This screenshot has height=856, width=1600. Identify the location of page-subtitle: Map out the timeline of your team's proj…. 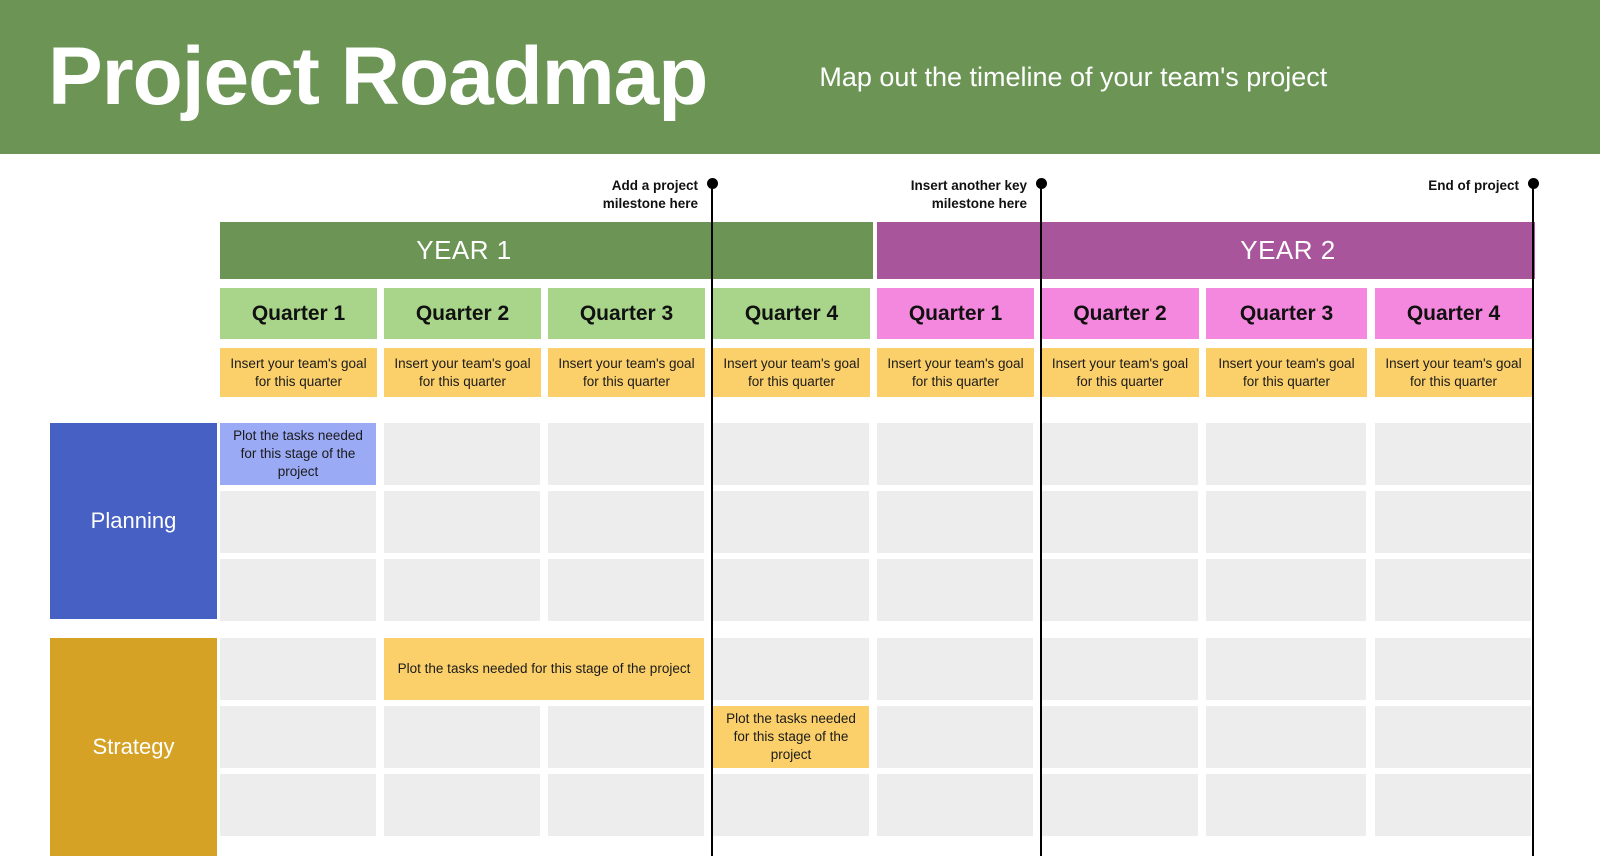
(1073, 76).